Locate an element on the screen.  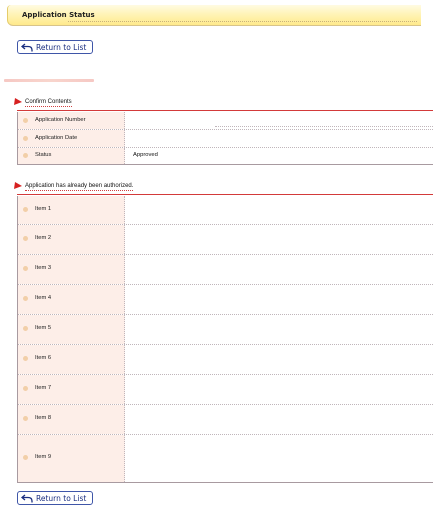
return-to-list-button-top: Return to List is located at coordinates (55, 47).